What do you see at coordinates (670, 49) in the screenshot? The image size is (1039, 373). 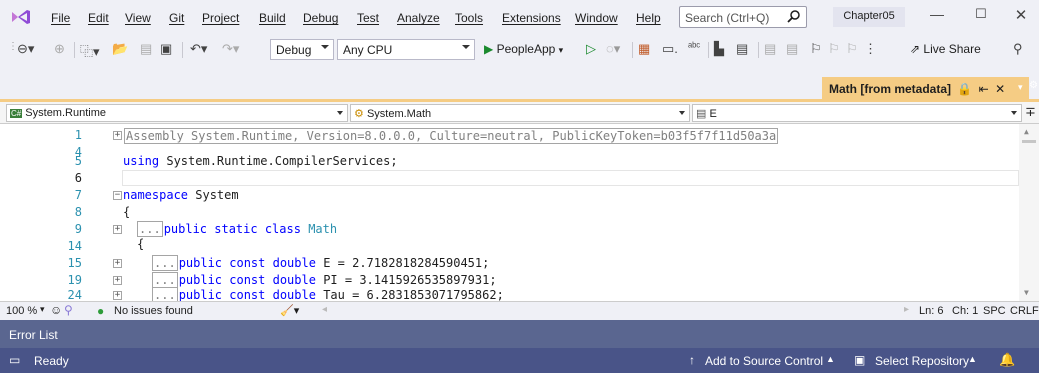 I see `layout-icon: ▭.` at bounding box center [670, 49].